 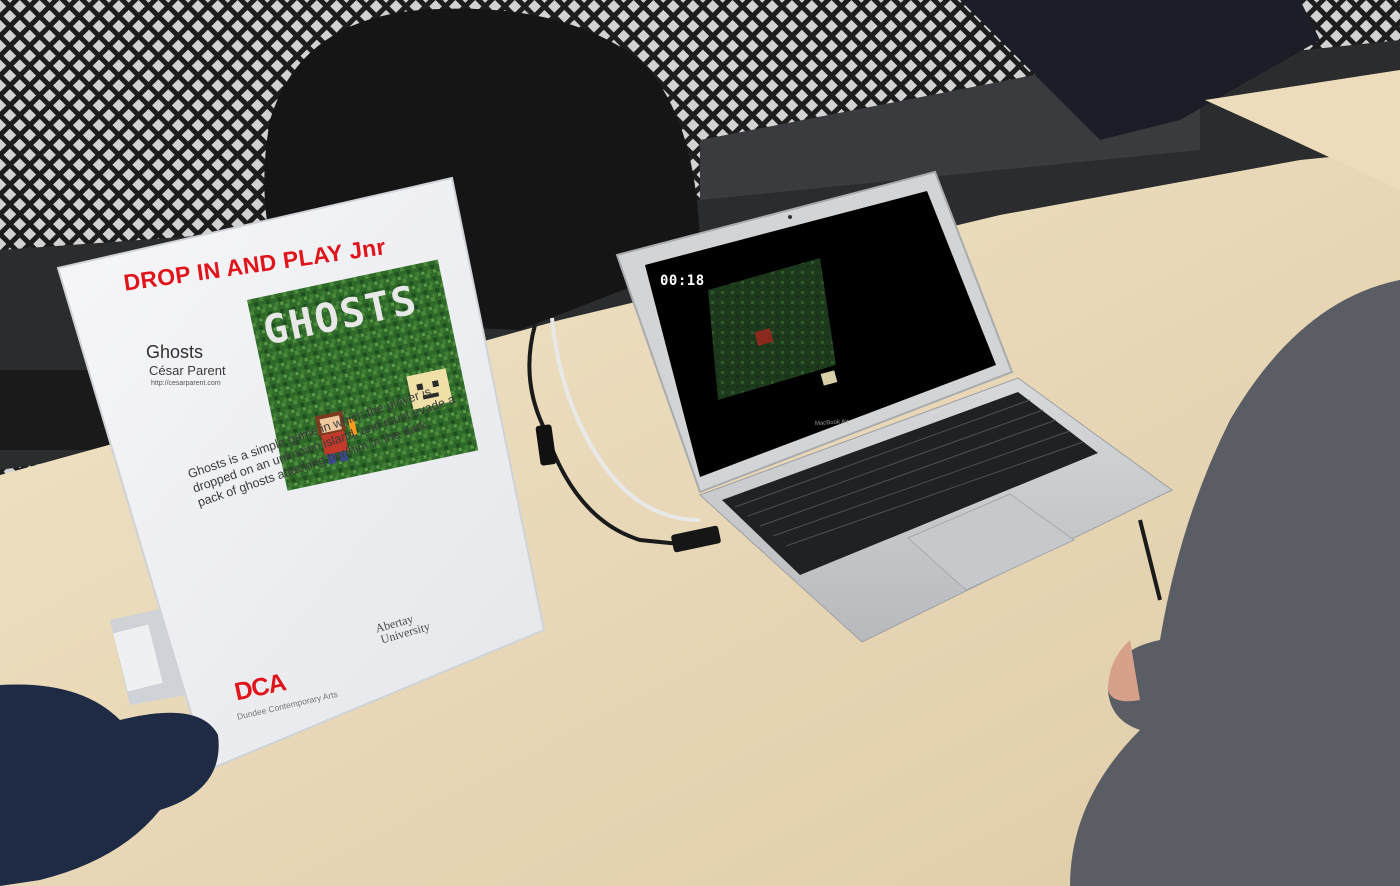 What do you see at coordinates (175, 352) in the screenshot?
I see `game-name: Ghosts` at bounding box center [175, 352].